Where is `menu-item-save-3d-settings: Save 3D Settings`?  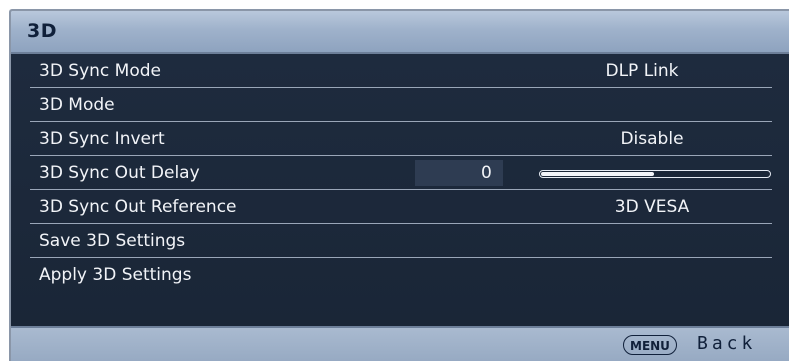
menu-item-save-3d-settings: Save 3D Settings is located at coordinates (400, 241).